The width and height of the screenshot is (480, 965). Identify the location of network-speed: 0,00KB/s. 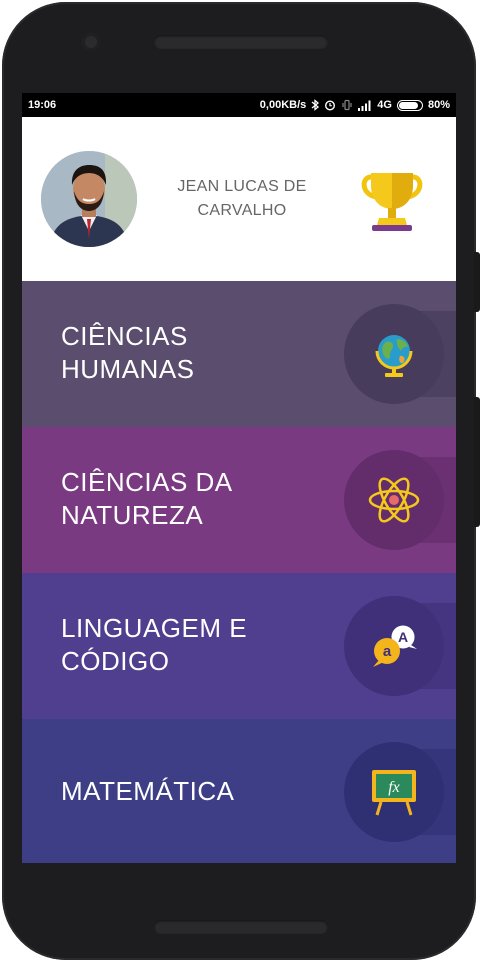
(283, 105).